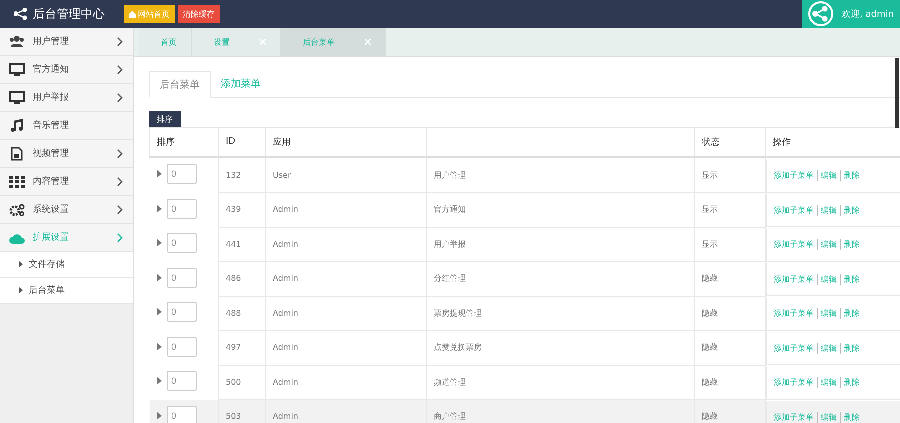 This screenshot has width=900, height=423. What do you see at coordinates (346, 142) in the screenshot?
I see `column-header: 应用` at bounding box center [346, 142].